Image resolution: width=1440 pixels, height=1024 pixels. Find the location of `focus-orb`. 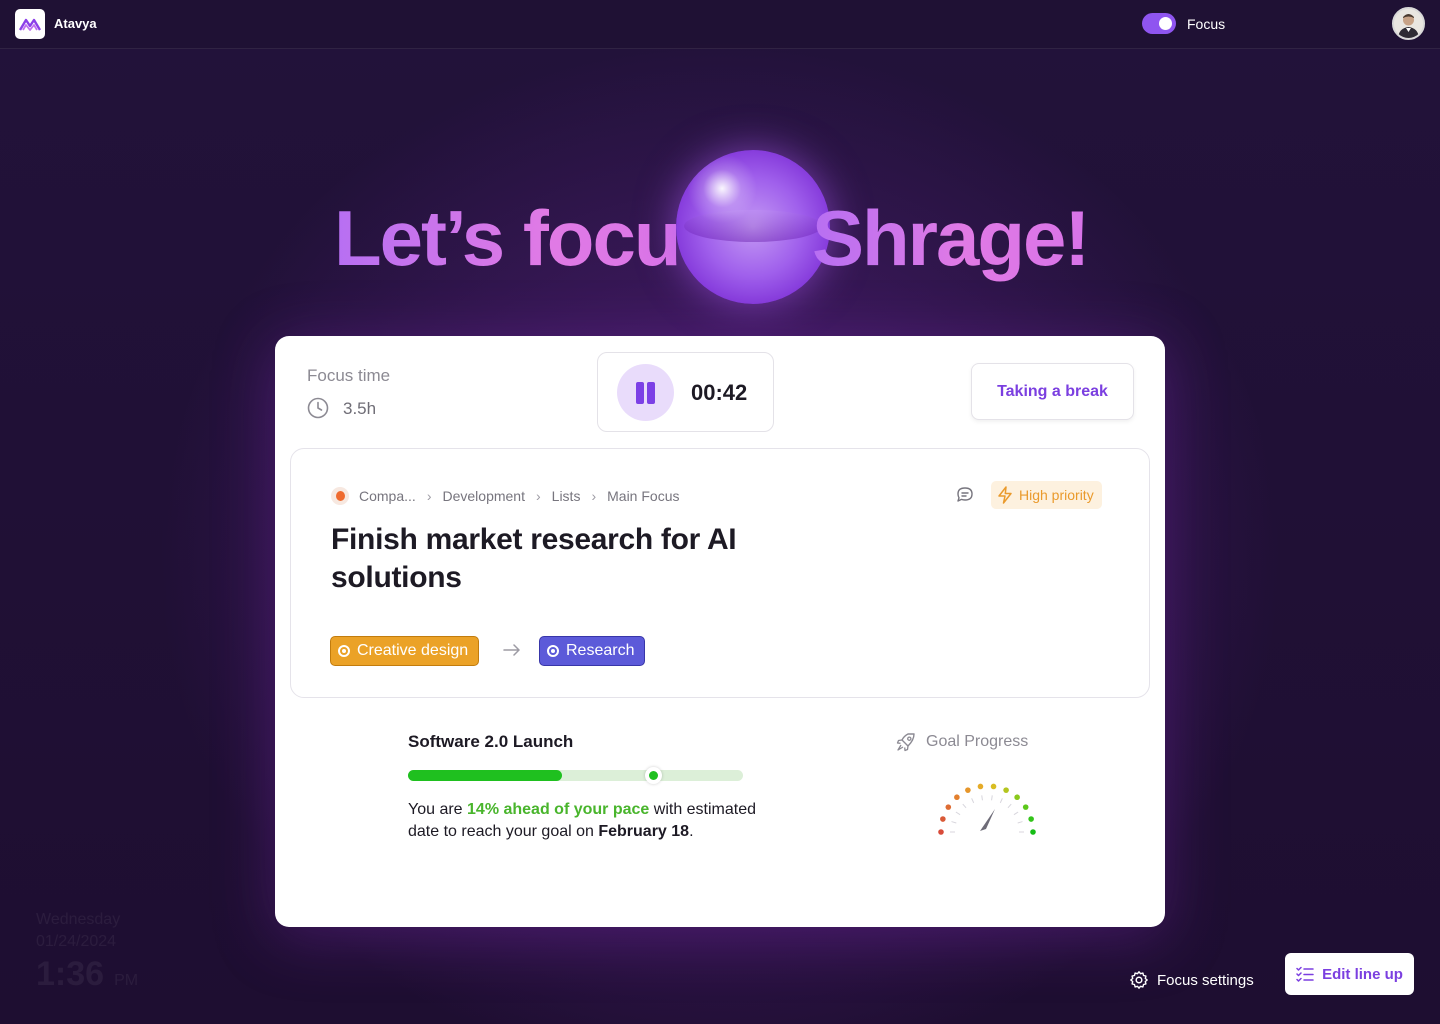

focus-orb is located at coordinates (753, 227).